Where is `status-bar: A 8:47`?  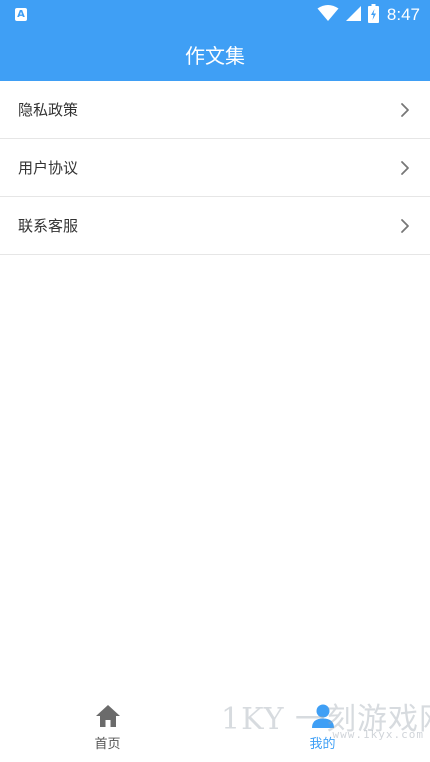
status-bar: A 8:47 is located at coordinates (215, 14).